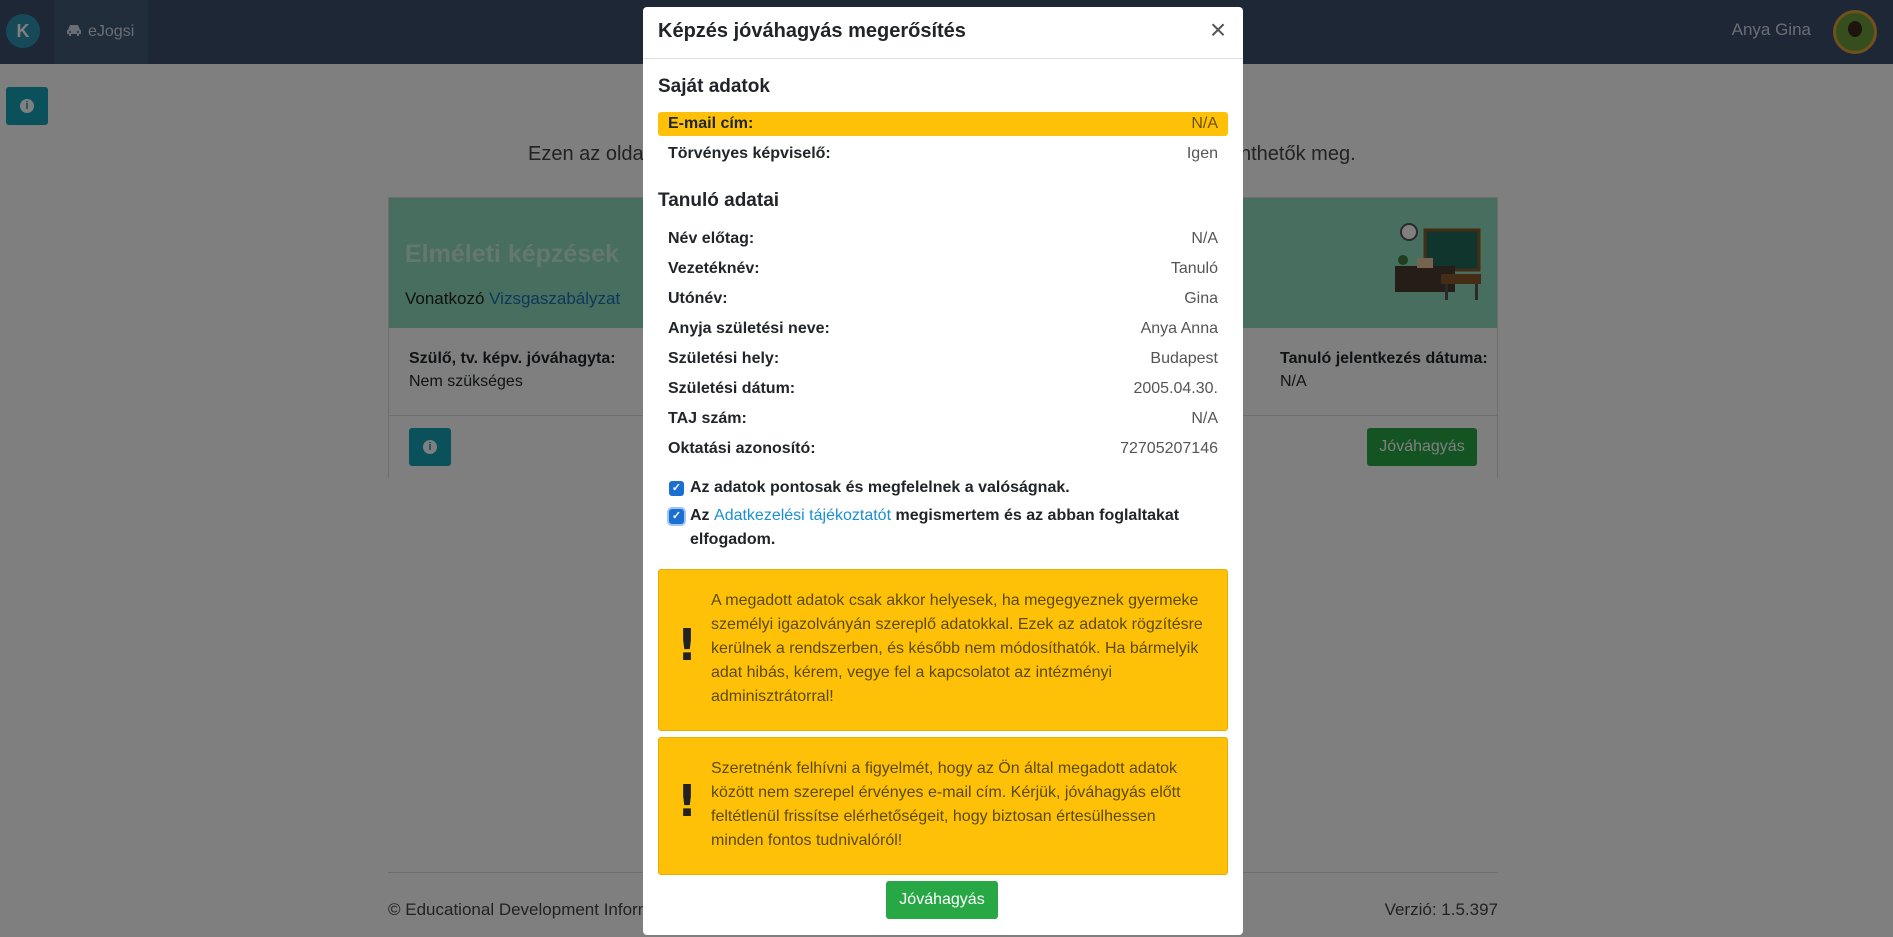 The height and width of the screenshot is (937, 1893). What do you see at coordinates (943, 269) in the screenshot?
I see `student-row: Vezetéknév: Tanuló` at bounding box center [943, 269].